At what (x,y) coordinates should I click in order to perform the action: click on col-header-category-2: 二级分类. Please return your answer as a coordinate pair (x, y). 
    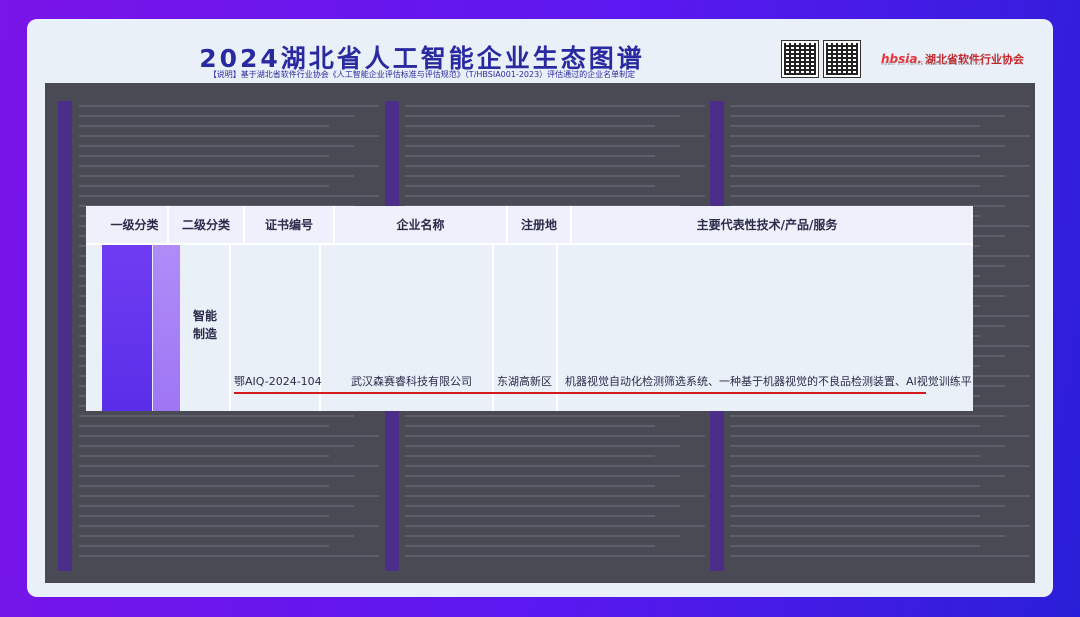
    Looking at the image, I should click on (207, 224).